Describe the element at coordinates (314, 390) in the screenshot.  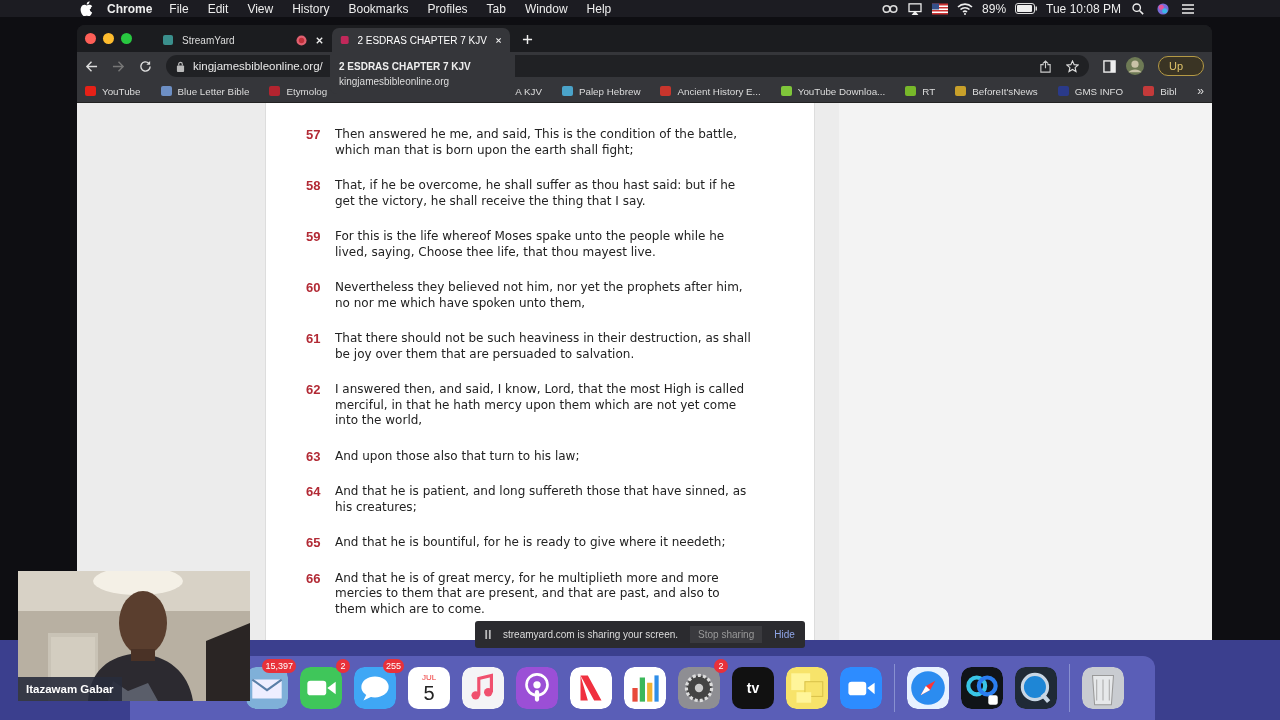
I see `verse-number: 62` at that location.